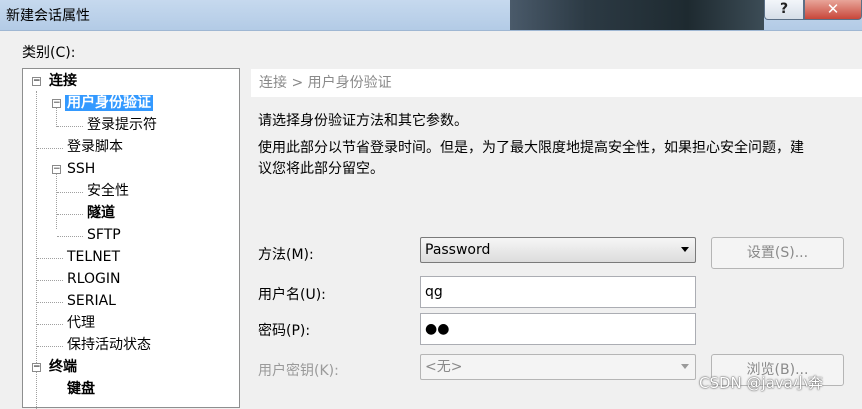 The image size is (862, 409). I want to click on help-button: ?, so click(784, 10).